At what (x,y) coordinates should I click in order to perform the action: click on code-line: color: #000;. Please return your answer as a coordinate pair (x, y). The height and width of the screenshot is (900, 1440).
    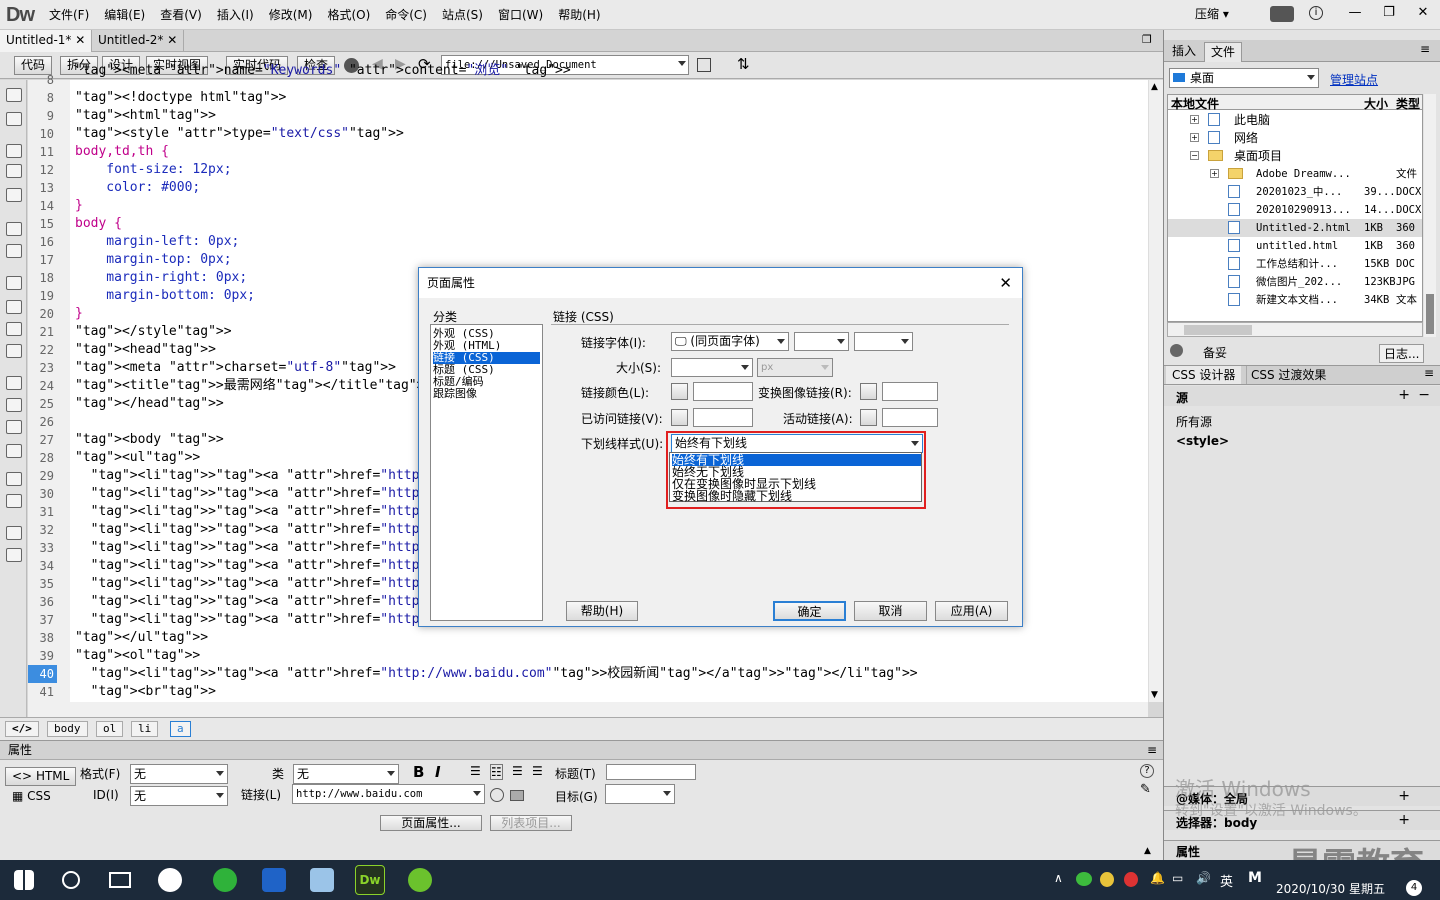
    Looking at the image, I should click on (137, 188).